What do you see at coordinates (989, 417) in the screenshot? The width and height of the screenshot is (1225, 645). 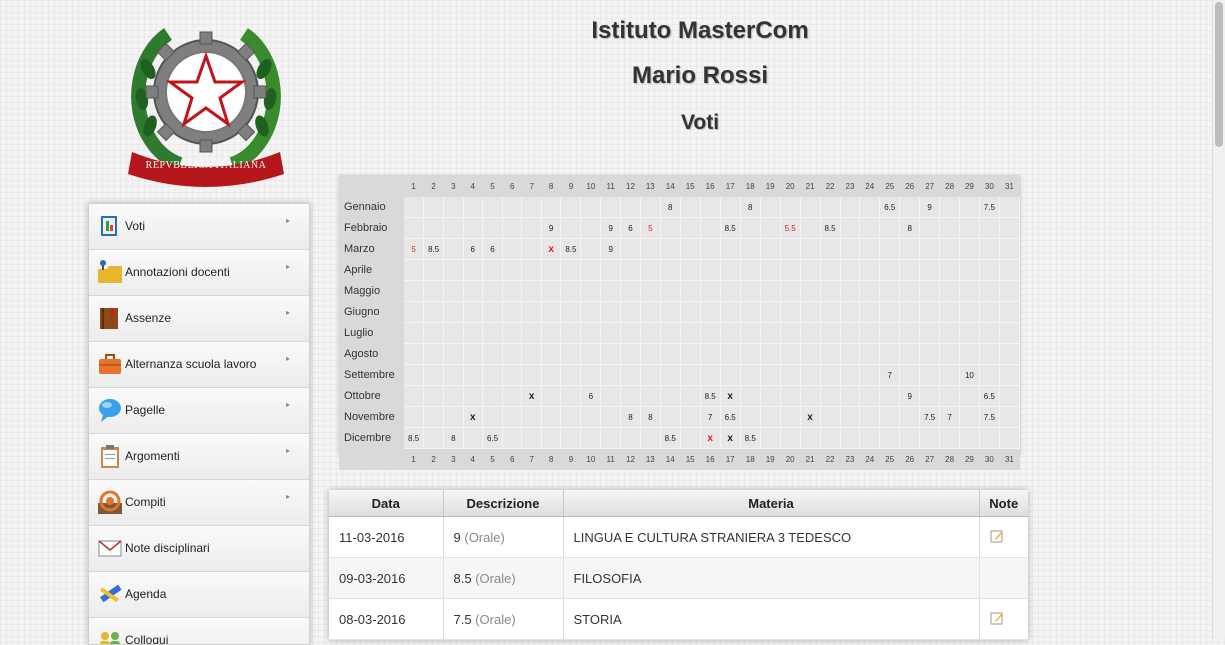 I see `calendar-grade-cell: 7.5` at bounding box center [989, 417].